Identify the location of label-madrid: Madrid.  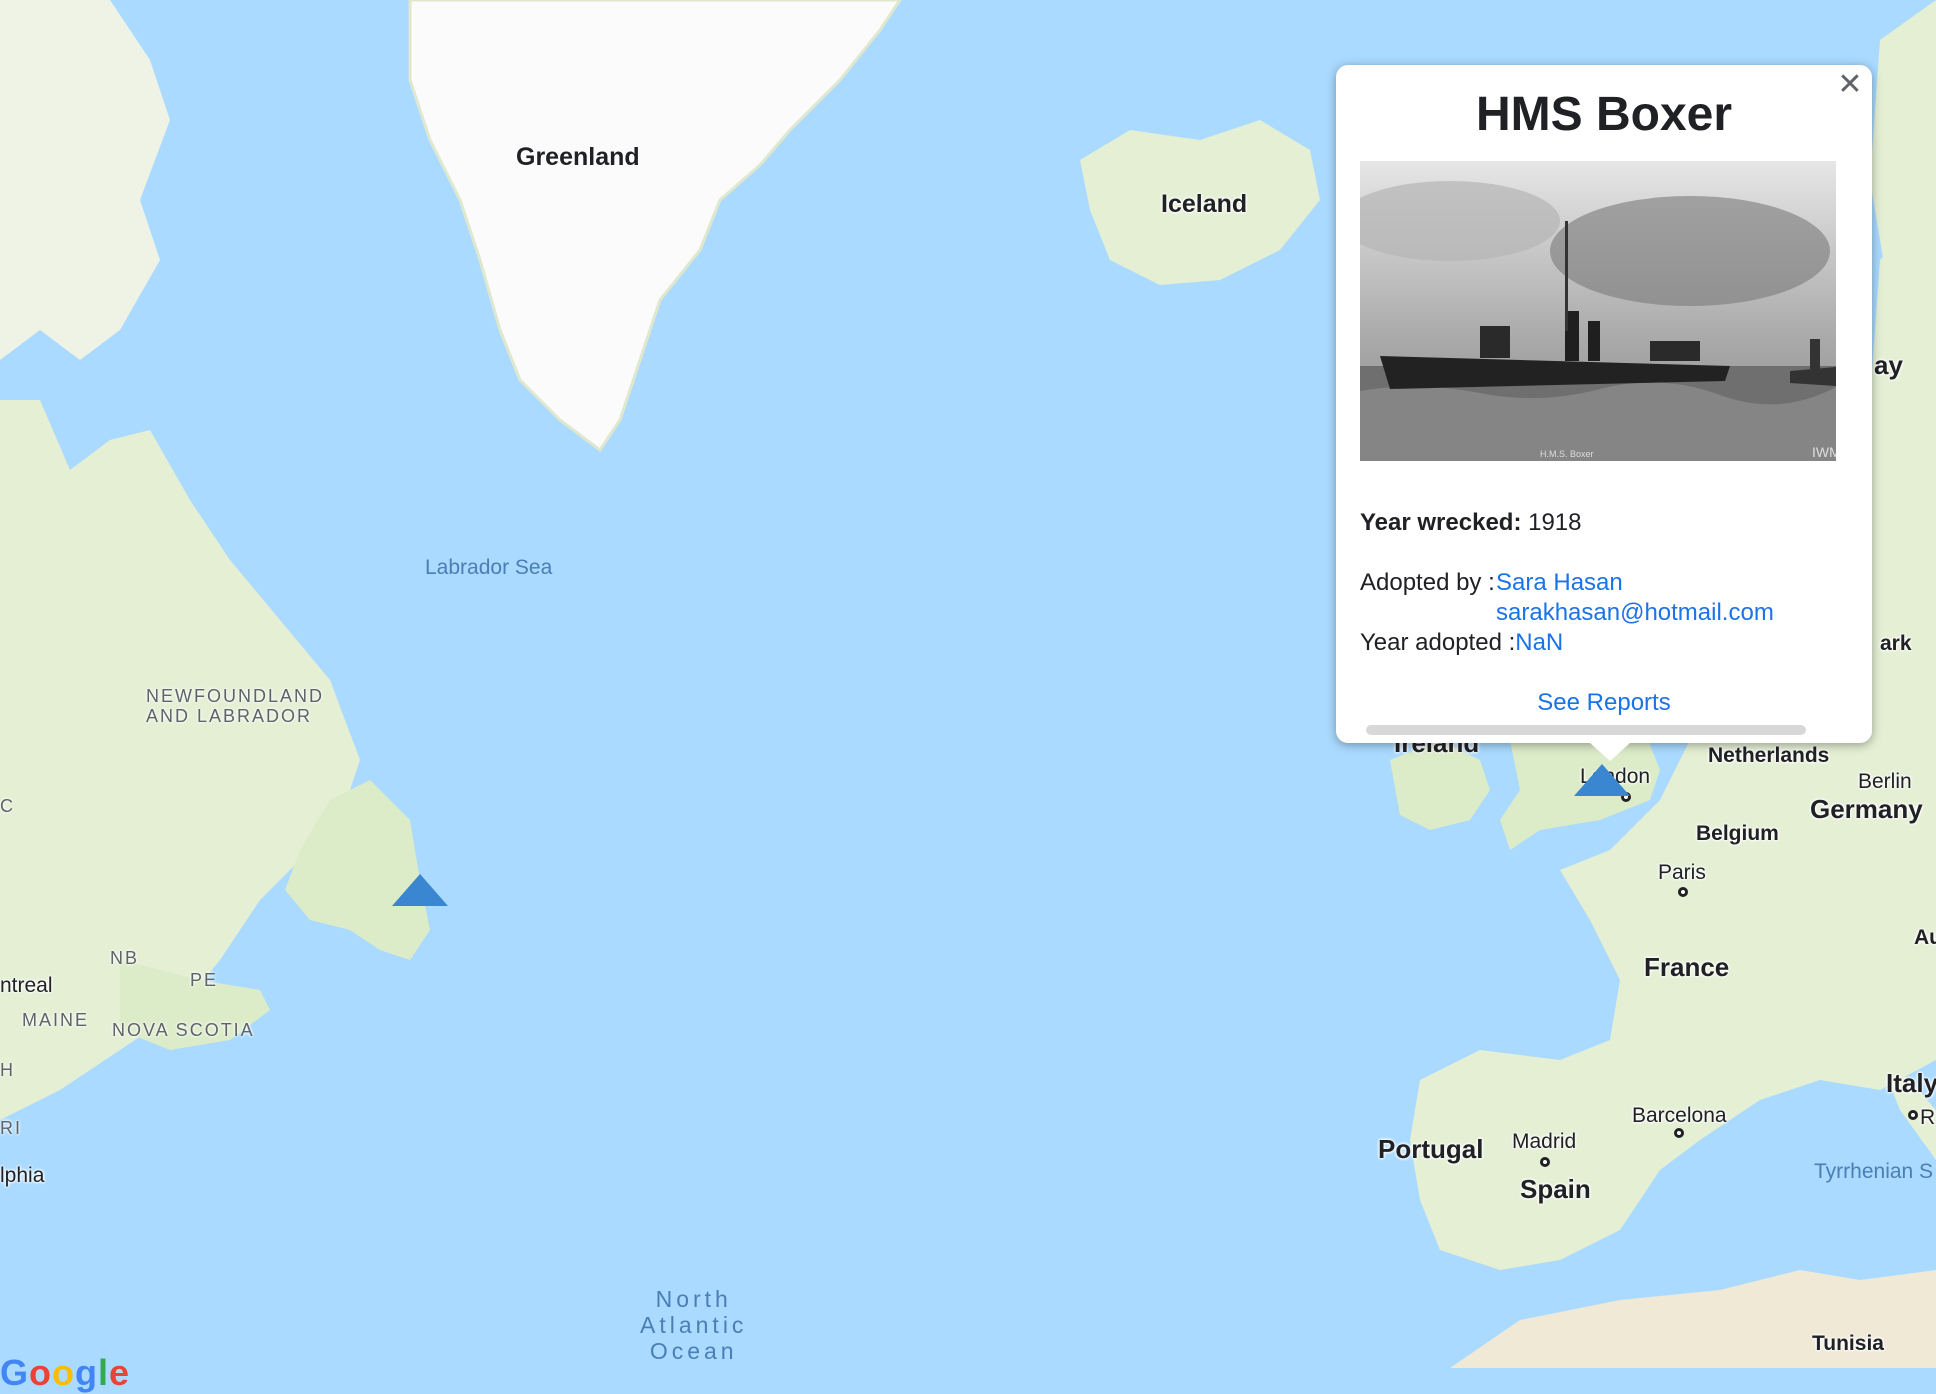
(1544, 1141).